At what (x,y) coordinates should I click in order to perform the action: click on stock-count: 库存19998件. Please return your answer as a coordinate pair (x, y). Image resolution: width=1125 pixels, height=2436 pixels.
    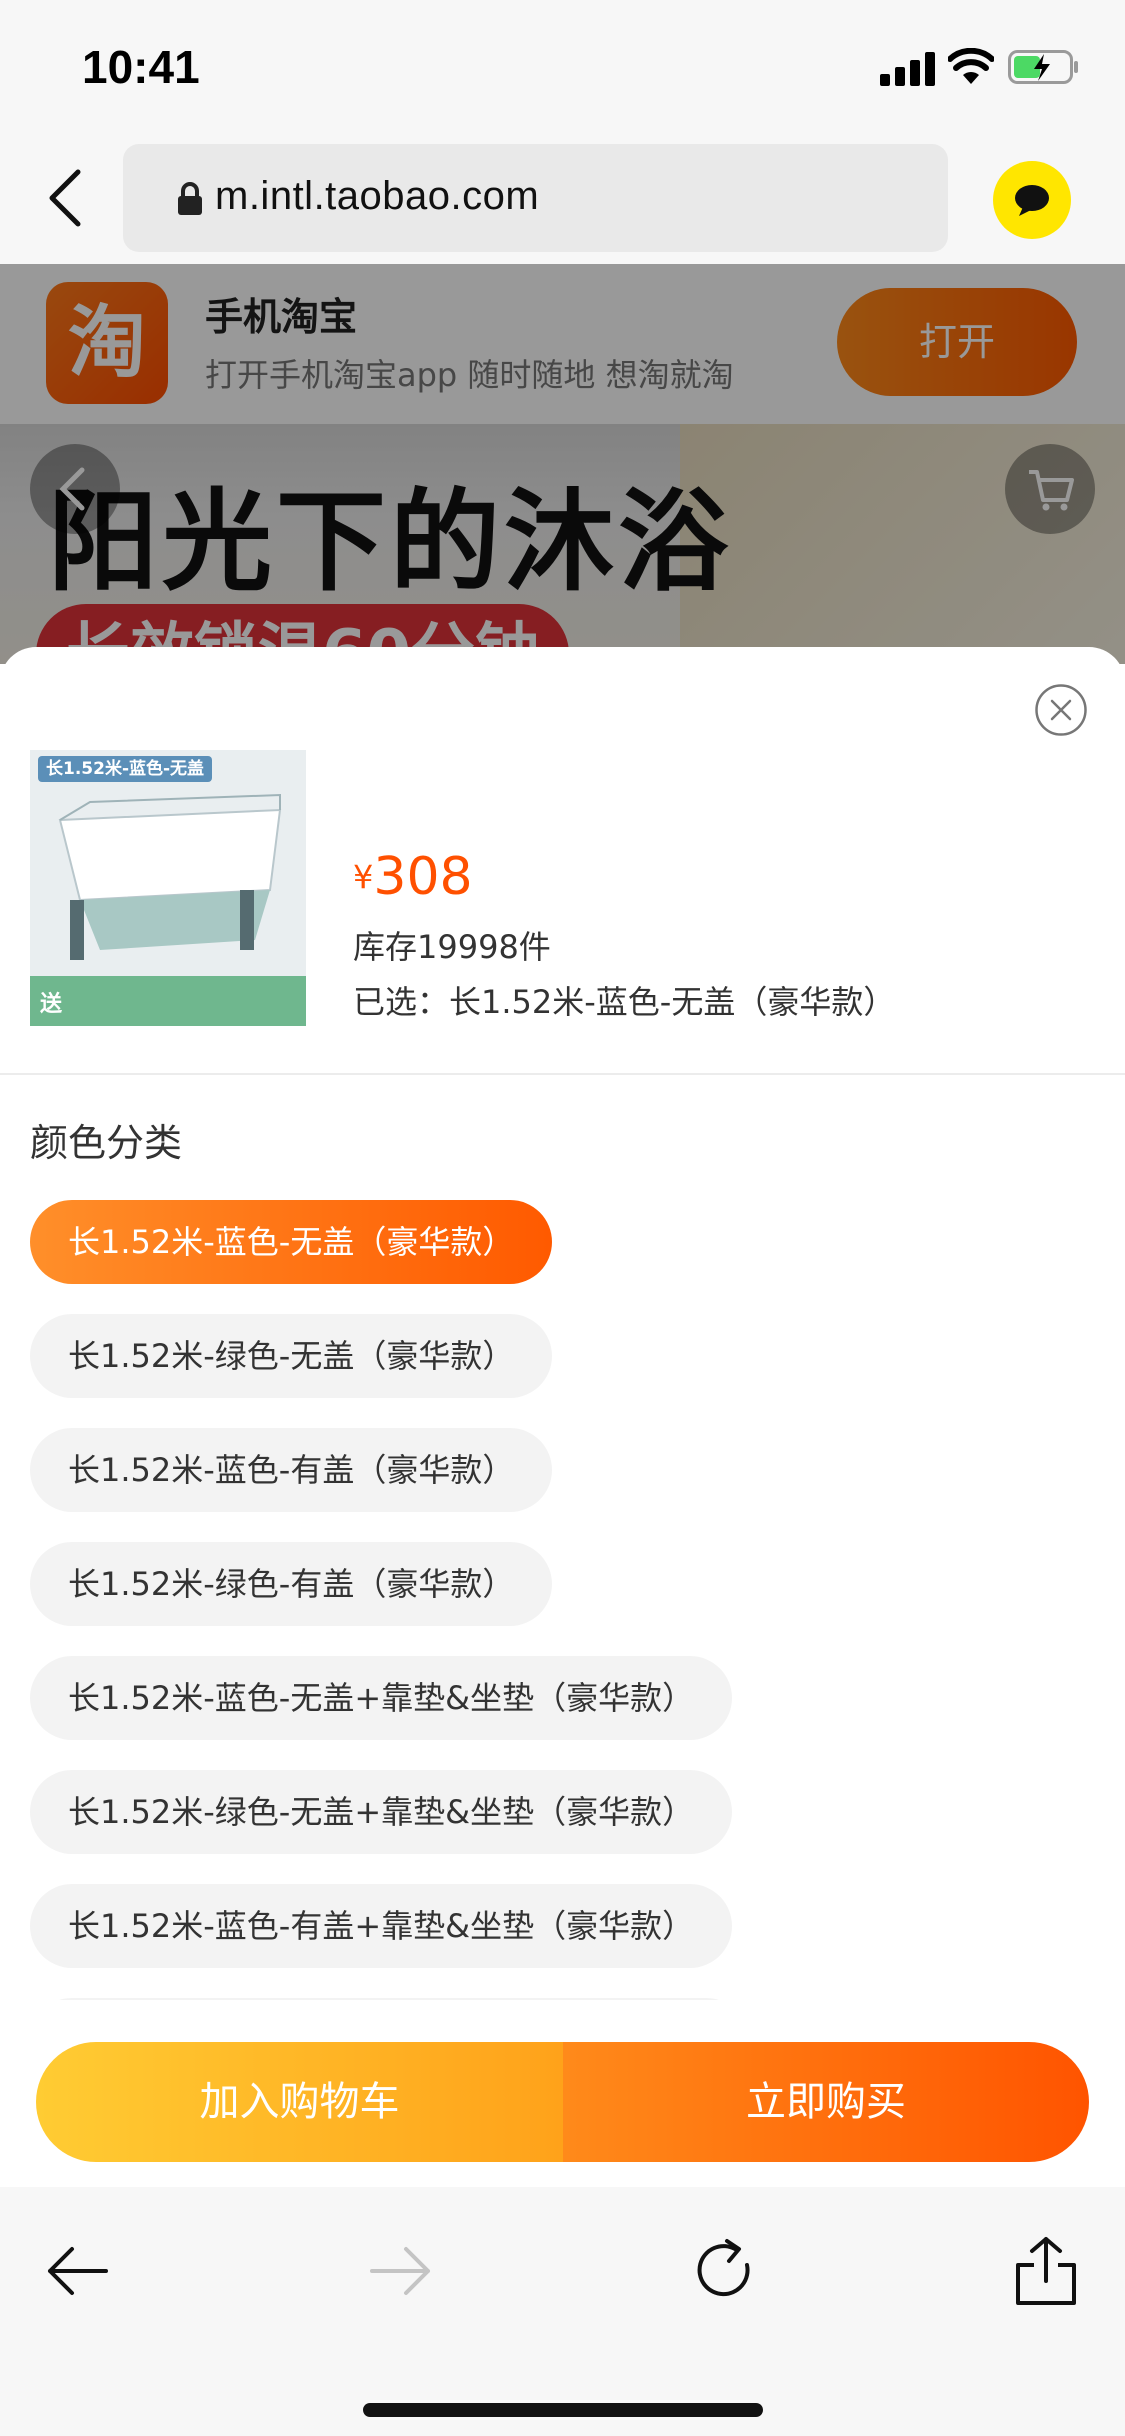
    Looking at the image, I should click on (452, 947).